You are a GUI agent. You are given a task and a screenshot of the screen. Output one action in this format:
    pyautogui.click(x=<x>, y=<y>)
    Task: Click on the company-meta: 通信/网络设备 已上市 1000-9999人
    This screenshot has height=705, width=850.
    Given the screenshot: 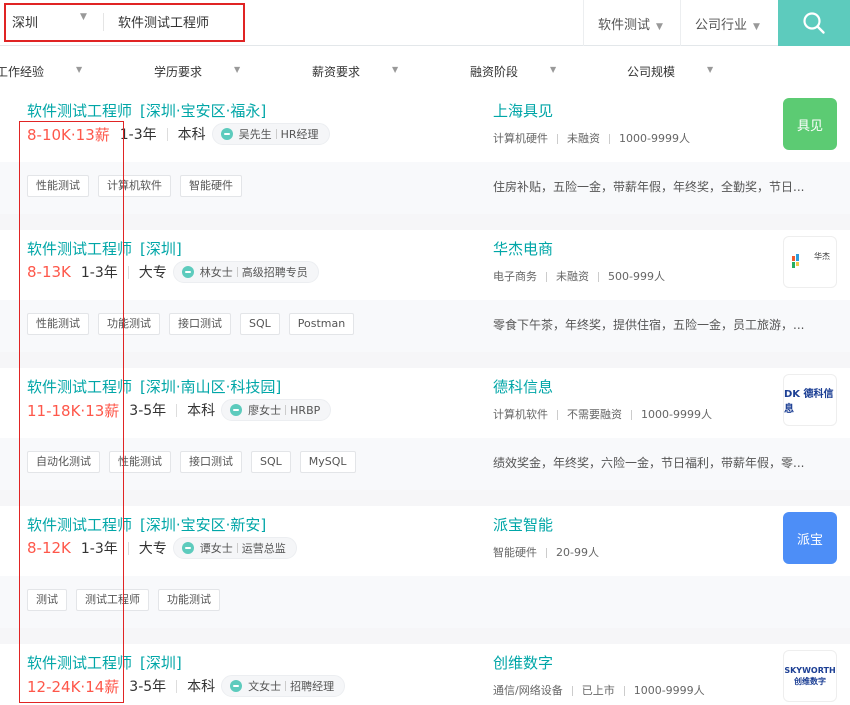 What is the action you would take?
    pyautogui.click(x=599, y=690)
    